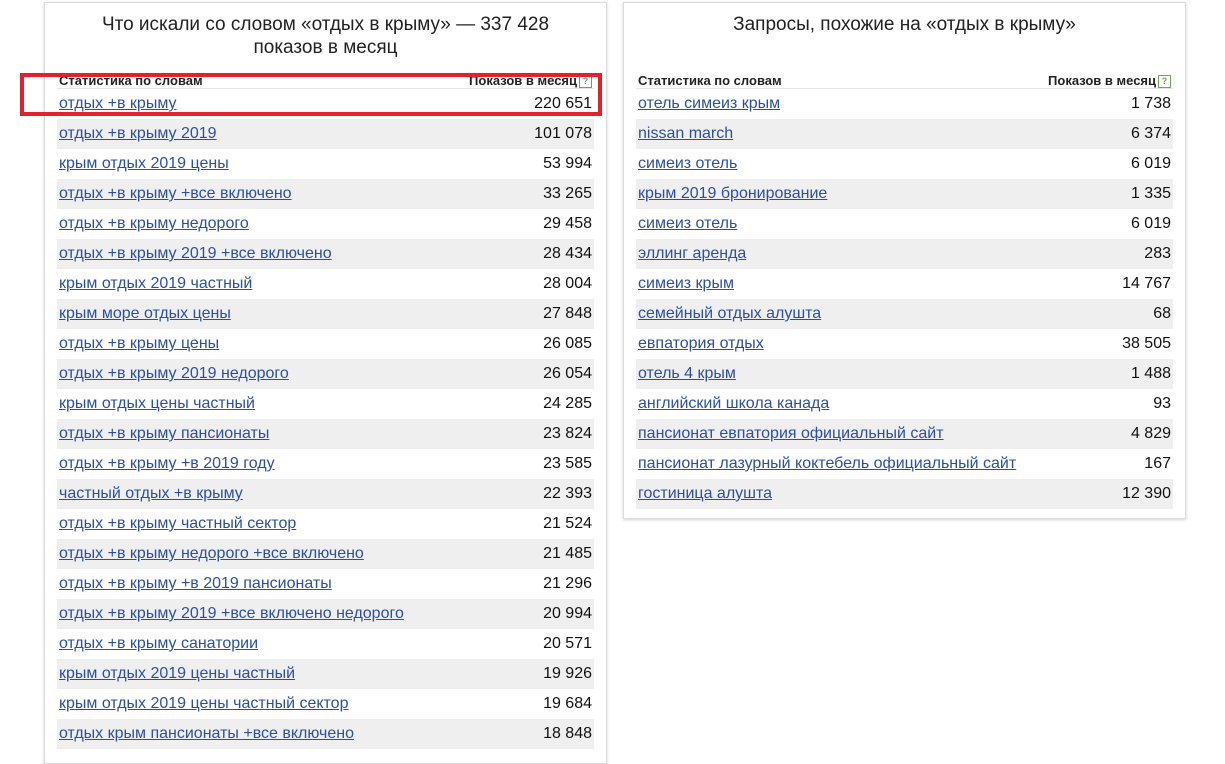 This screenshot has height=764, width=1225. Describe the element at coordinates (118, 104) in the screenshot. I see `keyword-link: отдых +в крыму` at that location.